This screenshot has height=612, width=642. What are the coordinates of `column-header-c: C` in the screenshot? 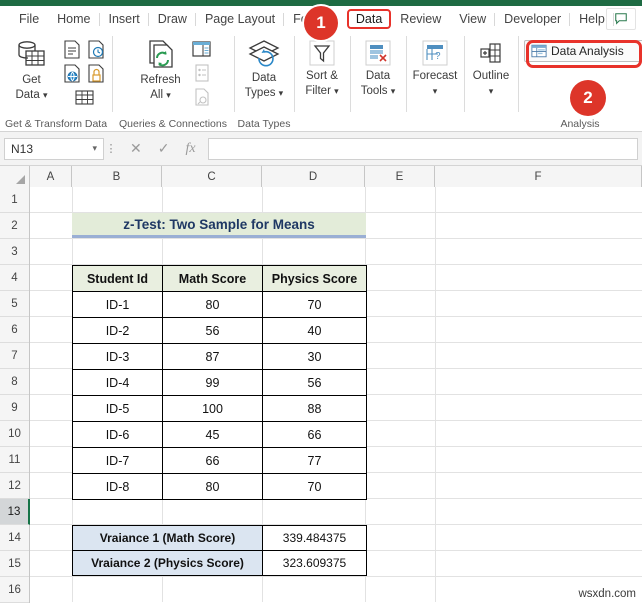 It's located at (212, 176).